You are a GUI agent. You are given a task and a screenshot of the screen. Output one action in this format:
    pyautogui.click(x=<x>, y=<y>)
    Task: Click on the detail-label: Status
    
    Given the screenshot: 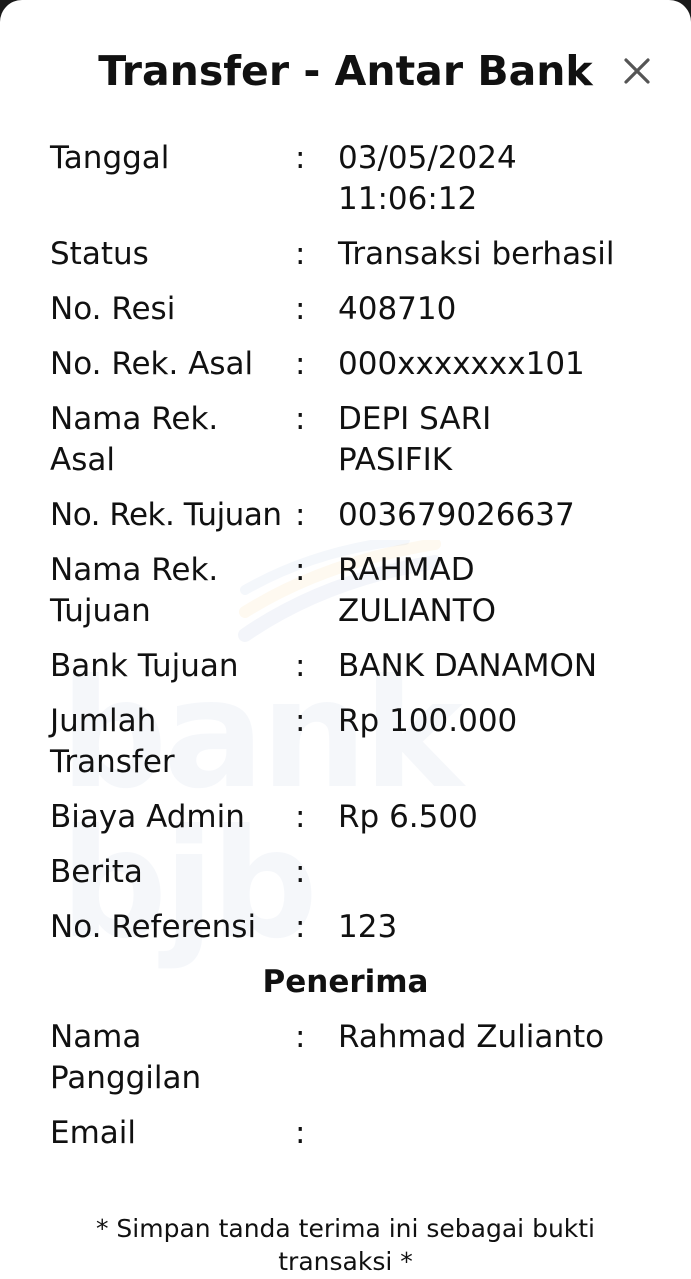 What is the action you would take?
    pyautogui.click(x=99, y=254)
    